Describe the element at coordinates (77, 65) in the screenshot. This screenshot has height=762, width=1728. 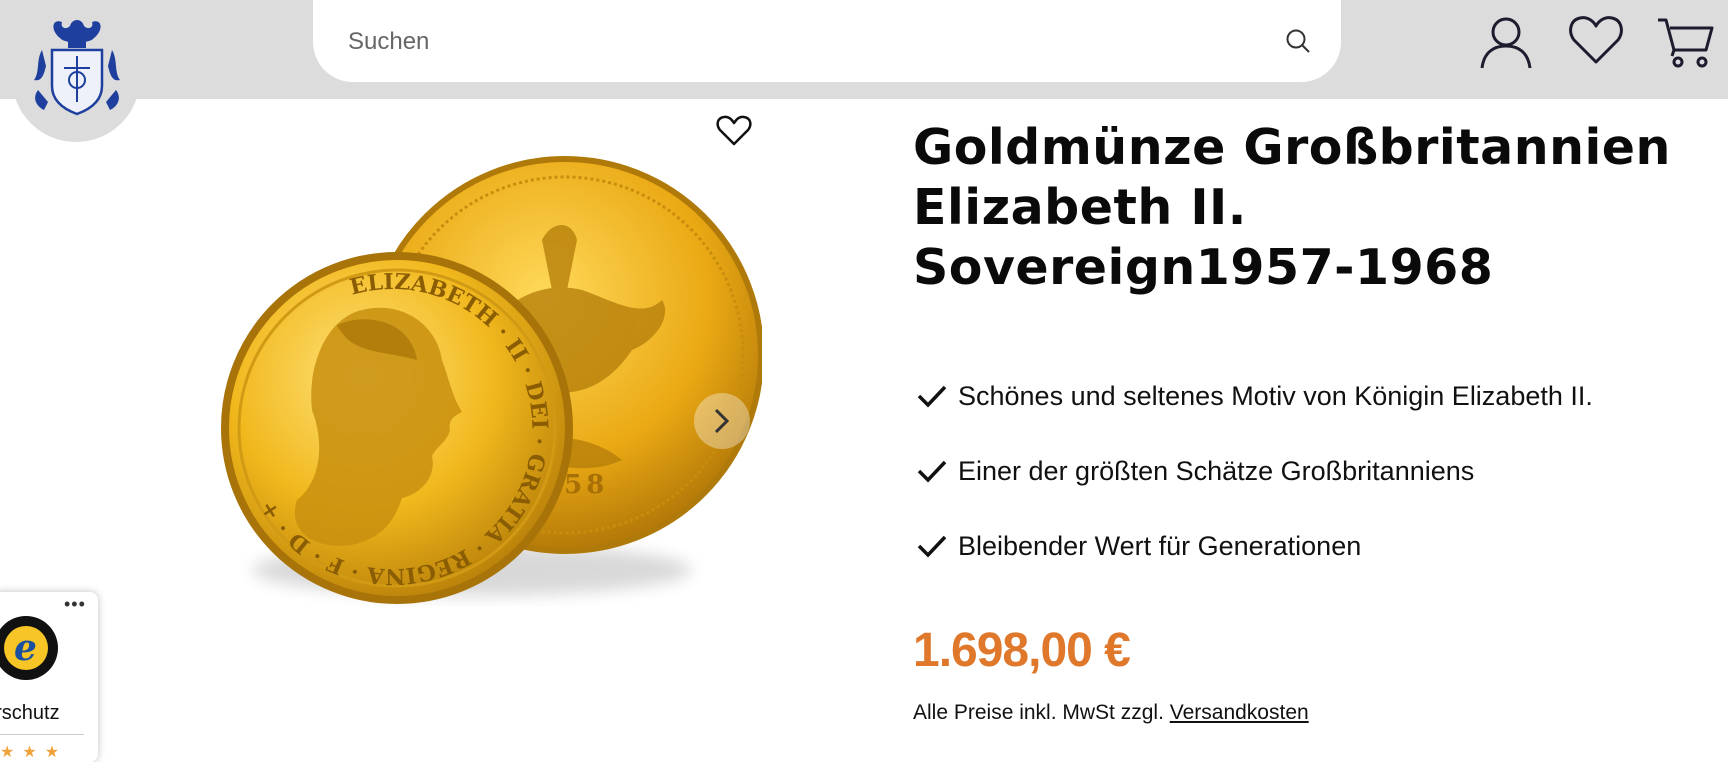
I see `coat-of-arms-logo` at that location.